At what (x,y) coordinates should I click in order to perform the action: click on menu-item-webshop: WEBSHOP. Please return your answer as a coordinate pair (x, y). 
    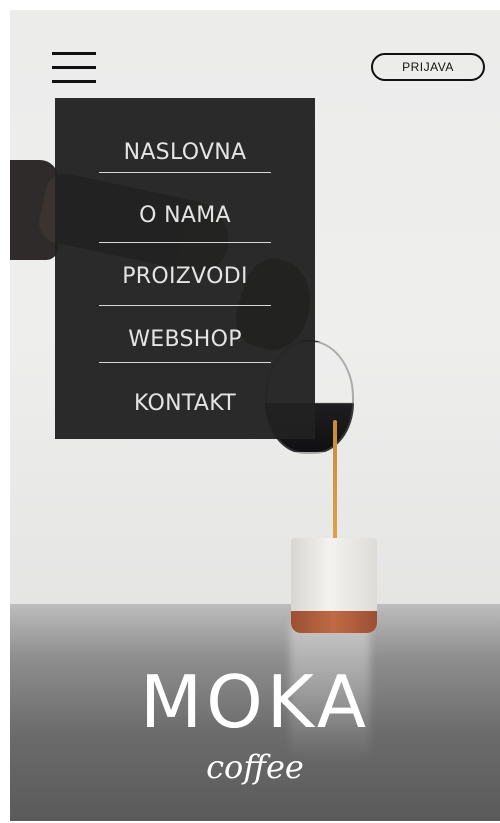
    Looking at the image, I should click on (185, 339).